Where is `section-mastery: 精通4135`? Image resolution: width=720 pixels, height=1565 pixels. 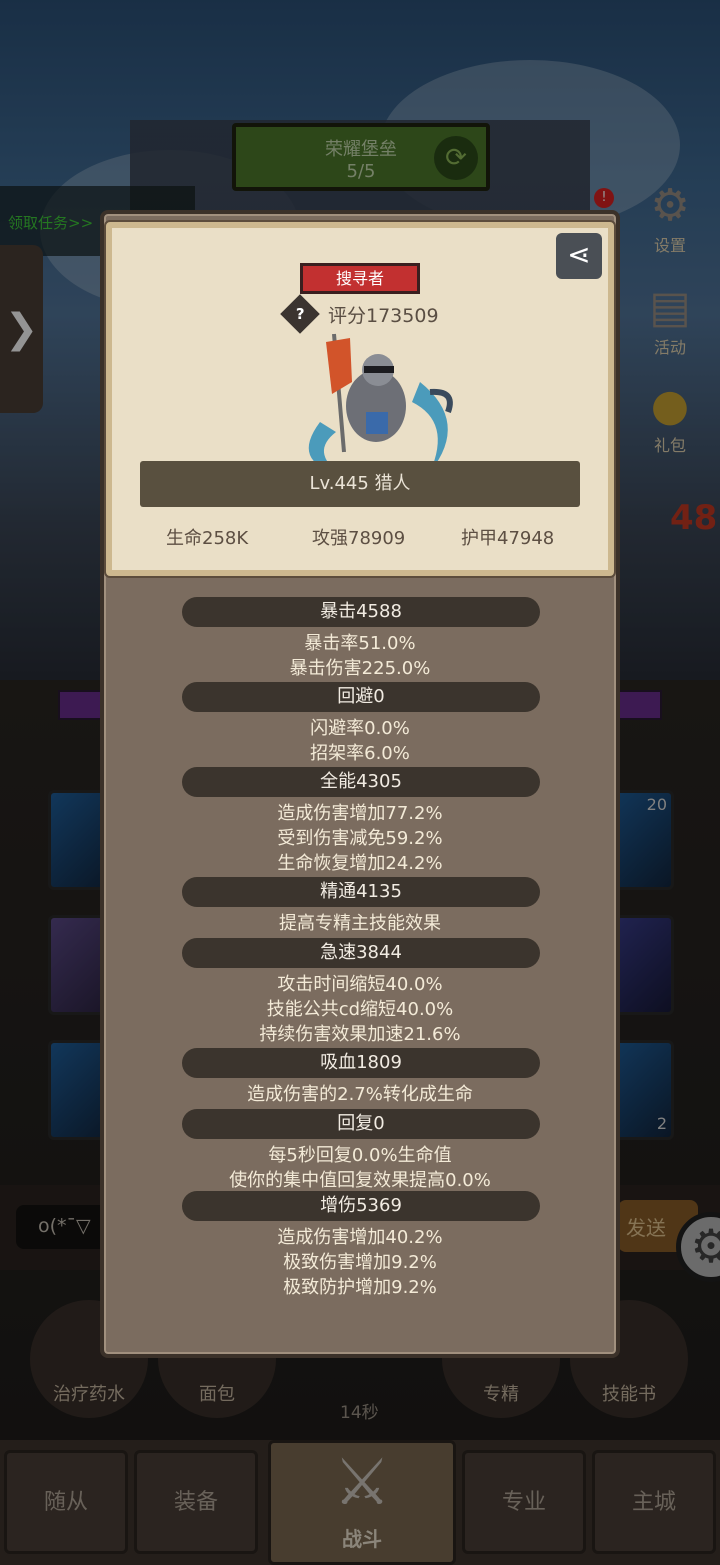 section-mastery: 精通4135 is located at coordinates (361, 892).